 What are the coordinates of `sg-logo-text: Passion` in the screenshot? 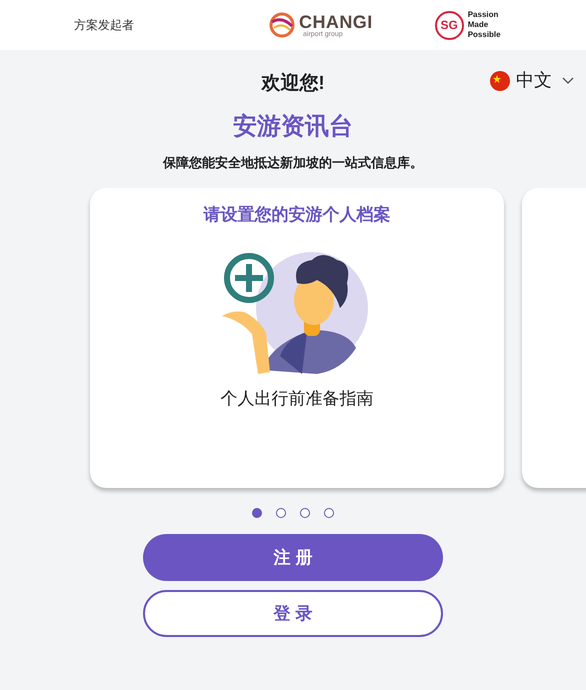 It's located at (484, 15).